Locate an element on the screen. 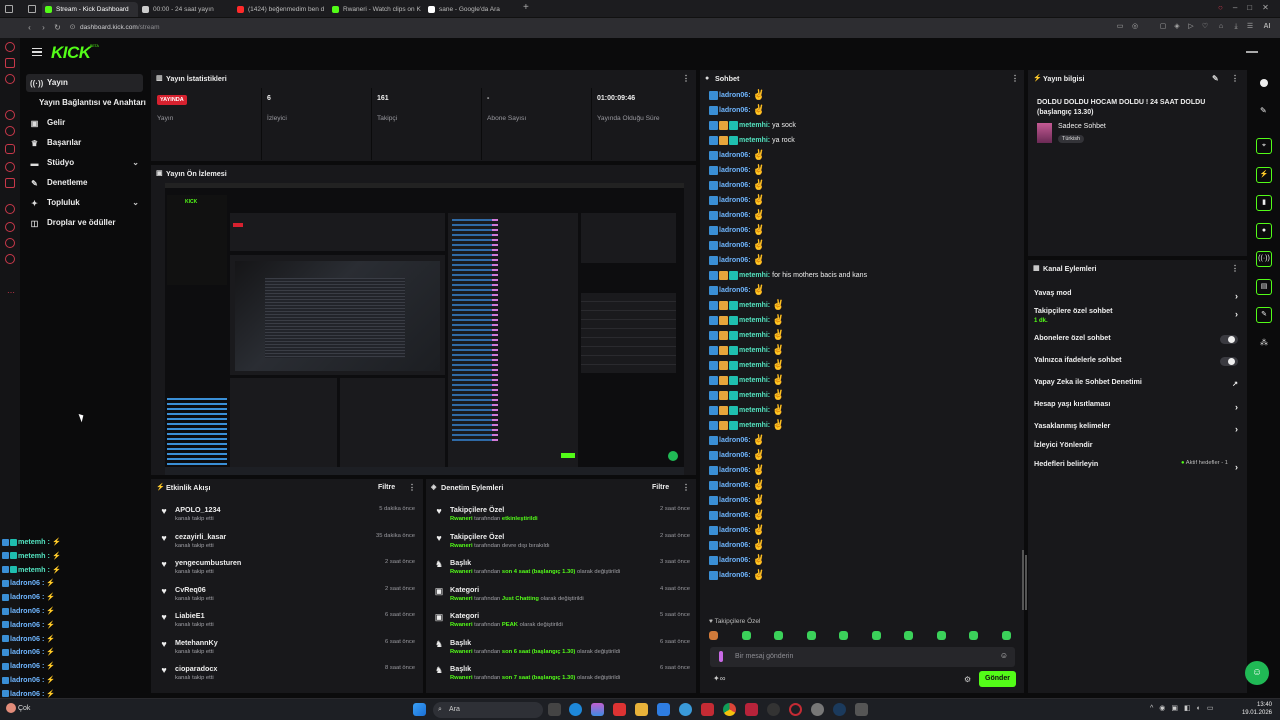 This screenshot has width=1280, height=720. player-icon: ▷ is located at coordinates (1191, 27).